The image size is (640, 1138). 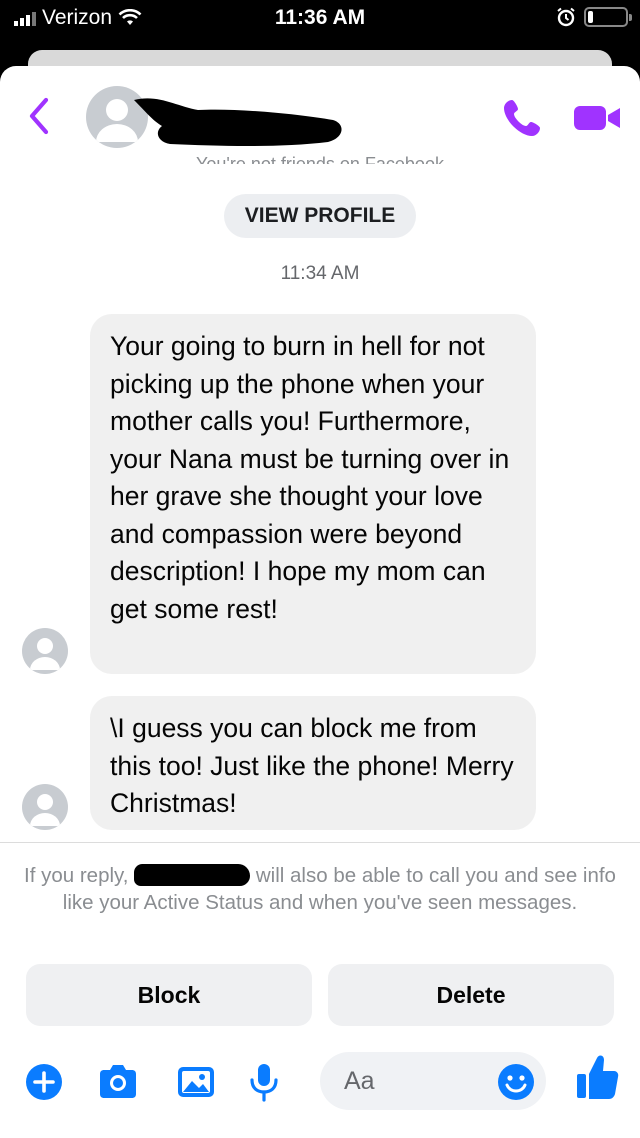 What do you see at coordinates (471, 995) in the screenshot?
I see `delete-button: Delete` at bounding box center [471, 995].